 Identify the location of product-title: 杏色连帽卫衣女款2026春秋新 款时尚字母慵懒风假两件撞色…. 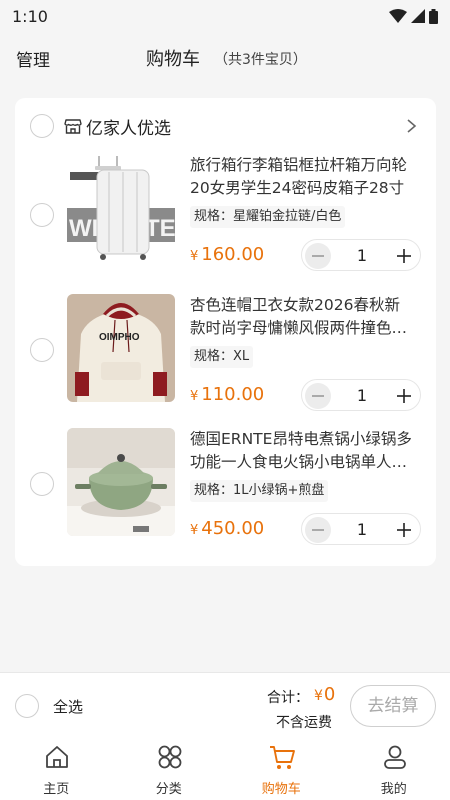
(307, 317).